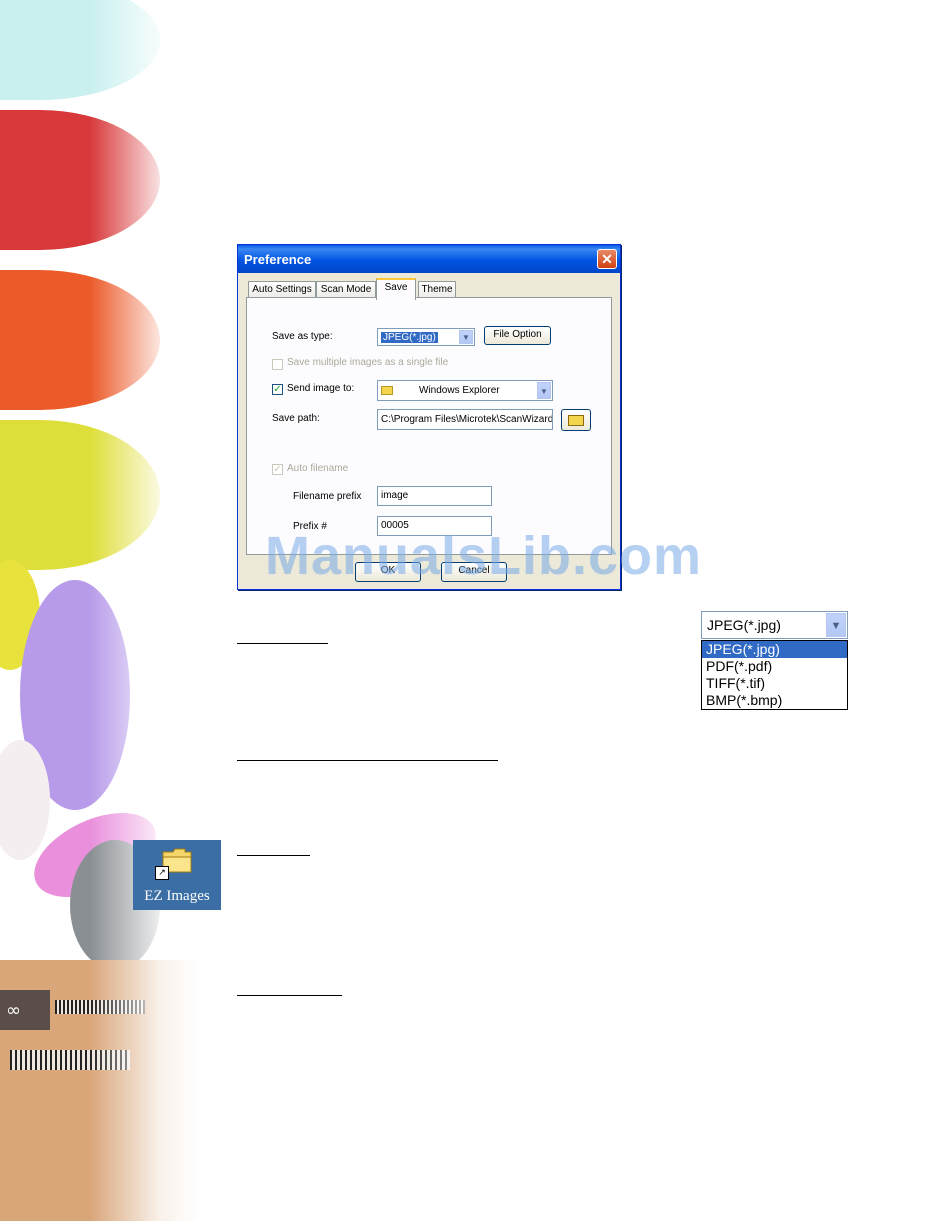  Describe the element at coordinates (744, 625) in the screenshot. I see `file-type-selected: JPEG(*.jpg)` at that location.